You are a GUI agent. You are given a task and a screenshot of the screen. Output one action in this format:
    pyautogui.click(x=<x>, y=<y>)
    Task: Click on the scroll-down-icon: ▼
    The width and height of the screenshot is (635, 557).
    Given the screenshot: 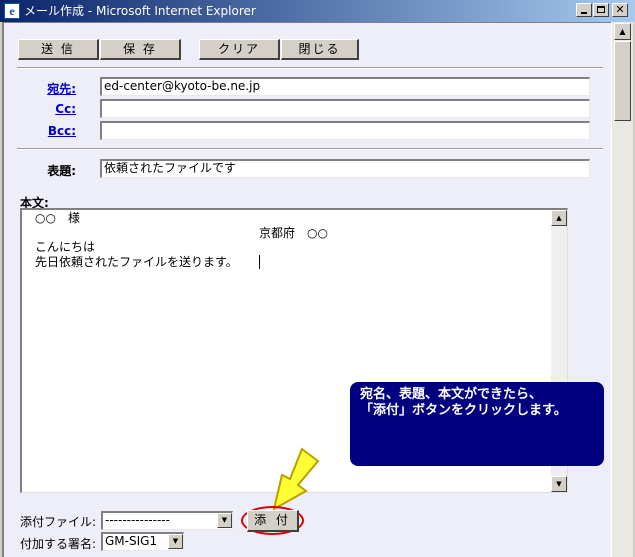 What is the action you would take?
    pyautogui.click(x=559, y=484)
    